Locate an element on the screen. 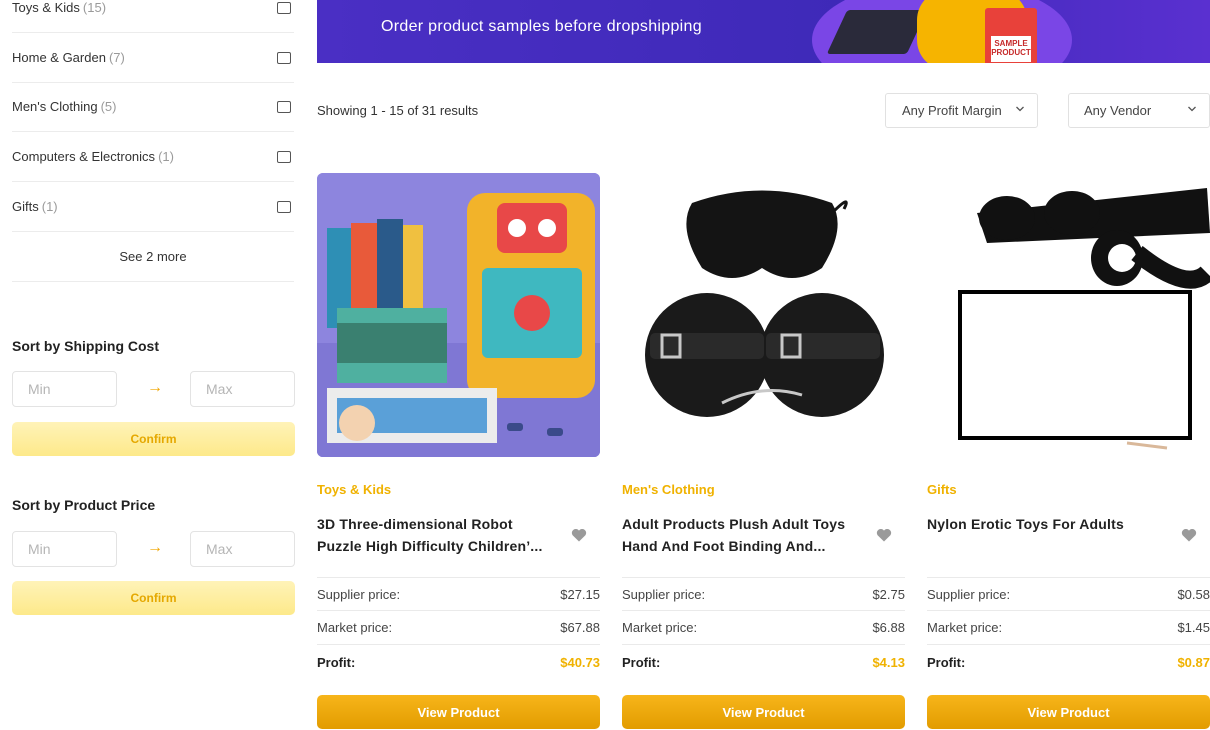 The image size is (1210, 730). shipping-range: → is located at coordinates (153, 389).